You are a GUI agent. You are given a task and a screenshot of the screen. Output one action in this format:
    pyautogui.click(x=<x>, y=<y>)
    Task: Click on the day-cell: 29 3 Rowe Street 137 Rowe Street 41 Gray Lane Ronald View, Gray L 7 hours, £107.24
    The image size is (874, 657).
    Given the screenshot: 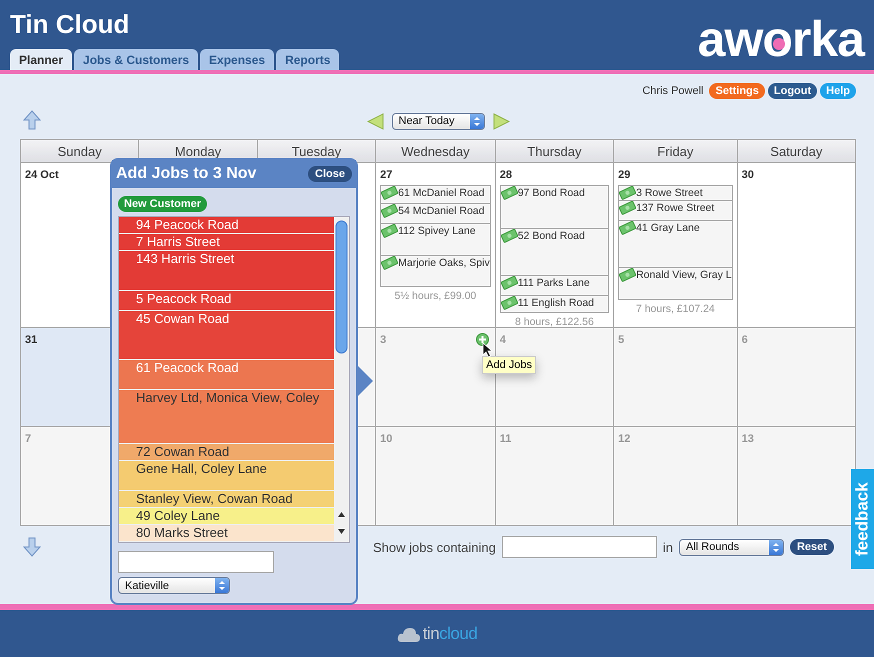 What is the action you would take?
    pyautogui.click(x=675, y=245)
    